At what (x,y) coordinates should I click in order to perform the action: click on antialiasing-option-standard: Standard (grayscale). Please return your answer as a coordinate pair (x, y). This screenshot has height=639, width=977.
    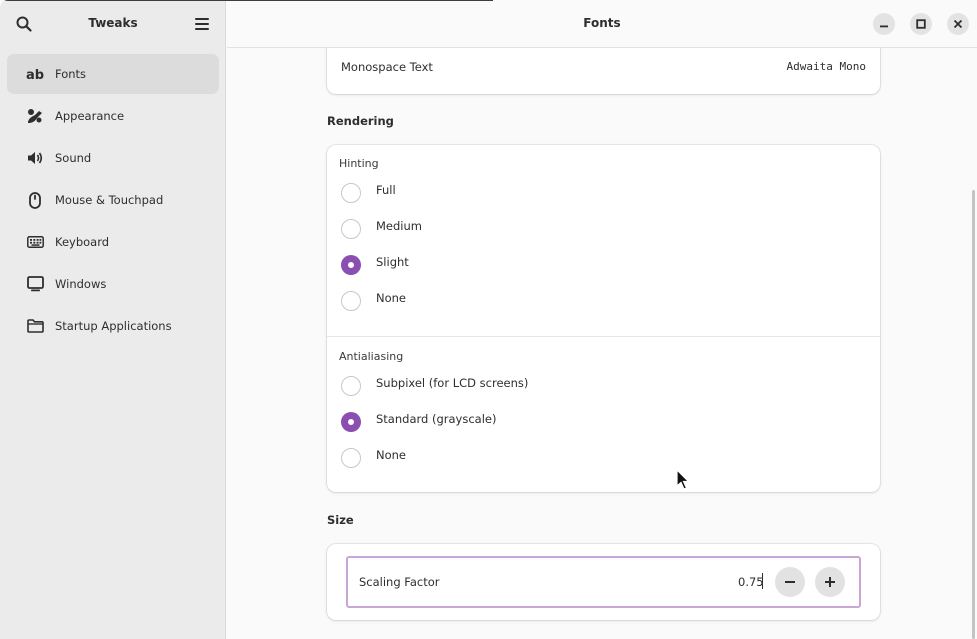
    Looking at the image, I should click on (418, 422).